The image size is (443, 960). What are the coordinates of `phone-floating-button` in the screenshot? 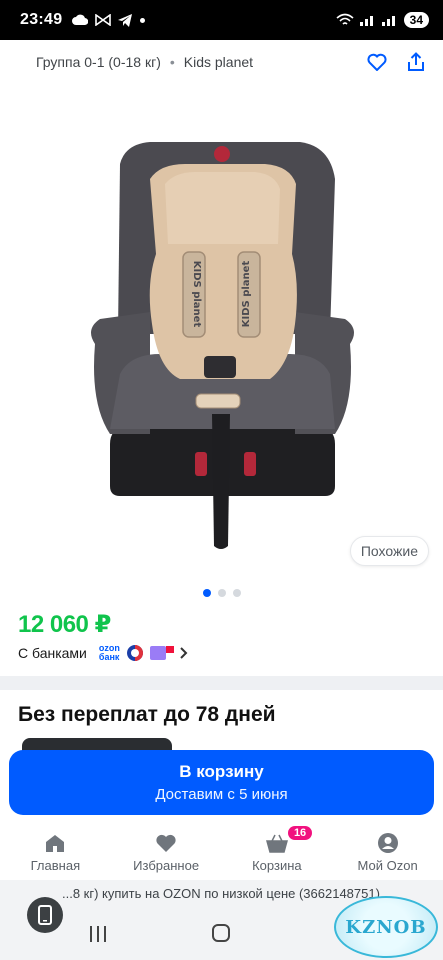 It's located at (45, 915).